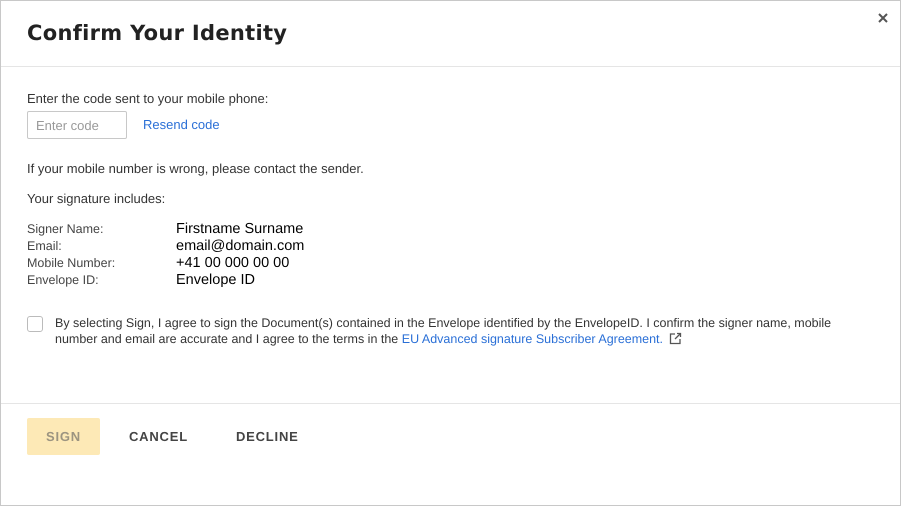 Image resolution: width=901 pixels, height=506 pixels. Describe the element at coordinates (233, 263) in the screenshot. I see `detail-value: +41 00 000 00 00` at that location.